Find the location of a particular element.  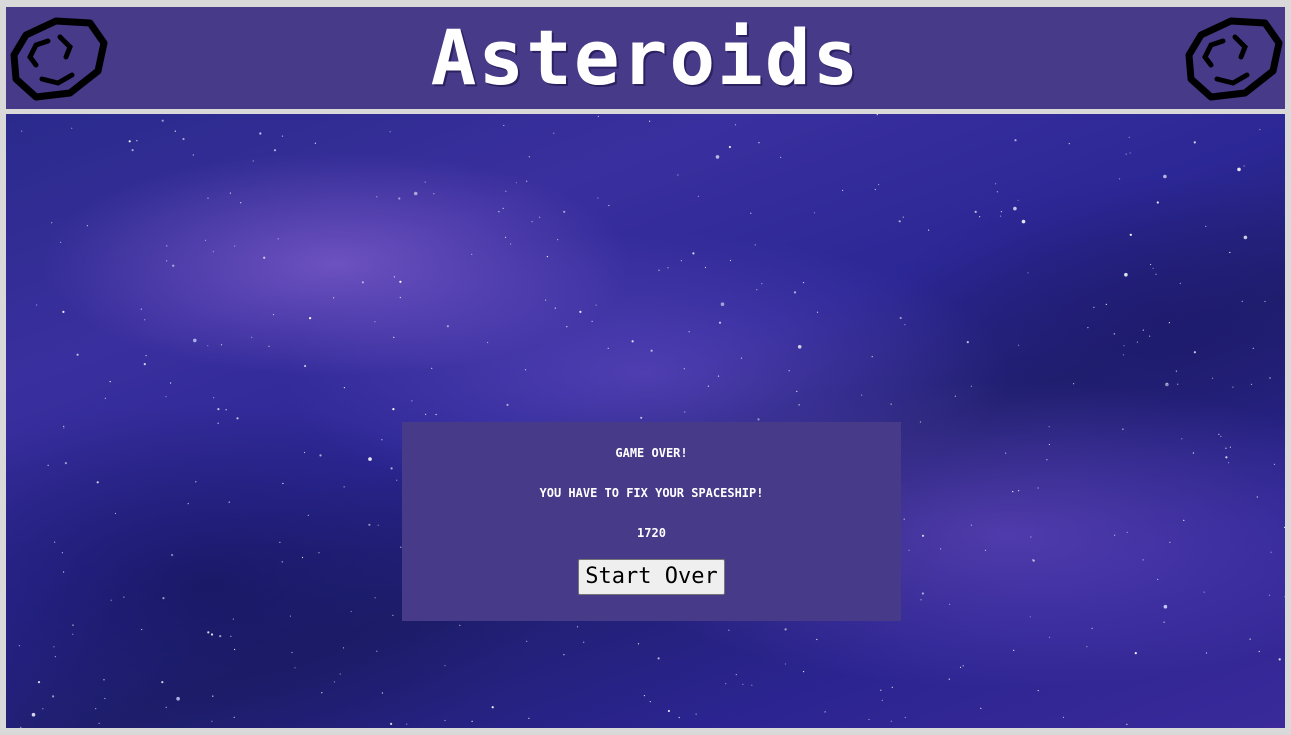

header-bar: Asteroids is located at coordinates (645, 58).